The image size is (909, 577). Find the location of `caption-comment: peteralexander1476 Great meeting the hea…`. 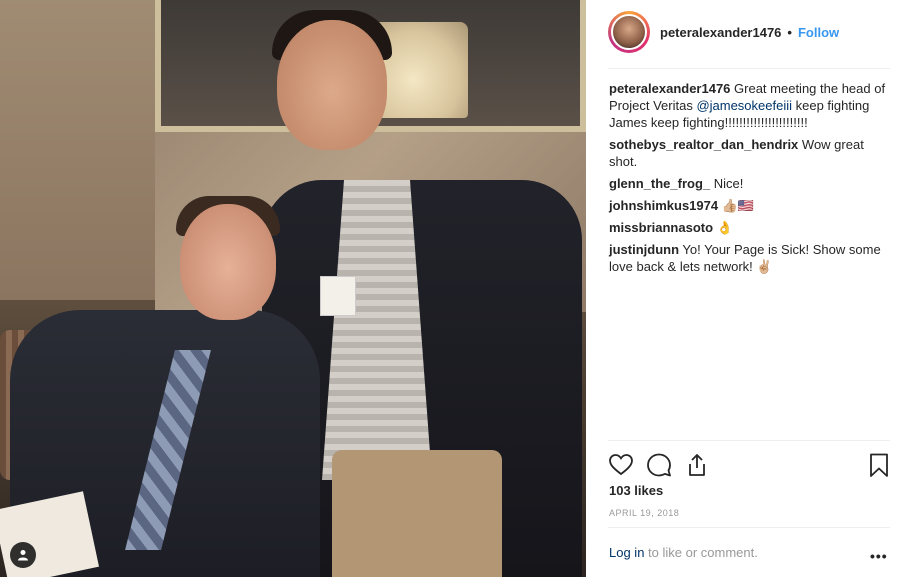

caption-comment: peteralexander1476 Great meeting the hea… is located at coordinates (751, 105).